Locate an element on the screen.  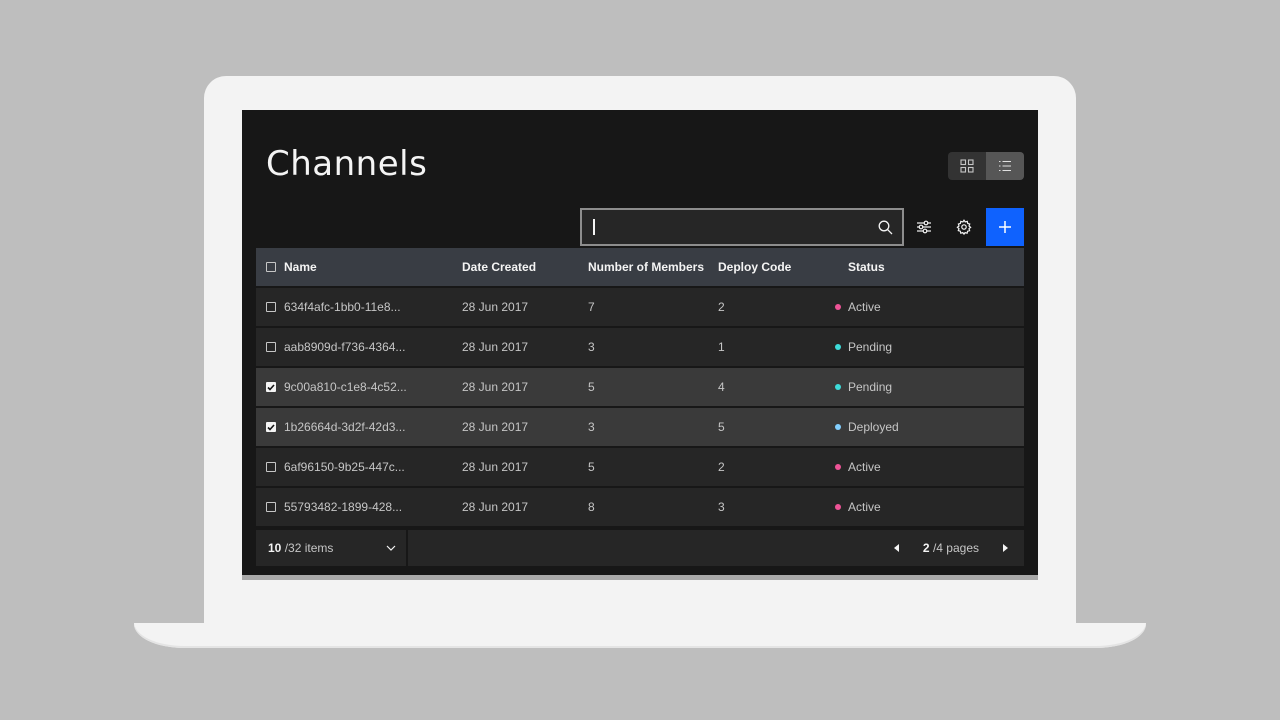
items-per-page-value: 10 is located at coordinates (275, 548).